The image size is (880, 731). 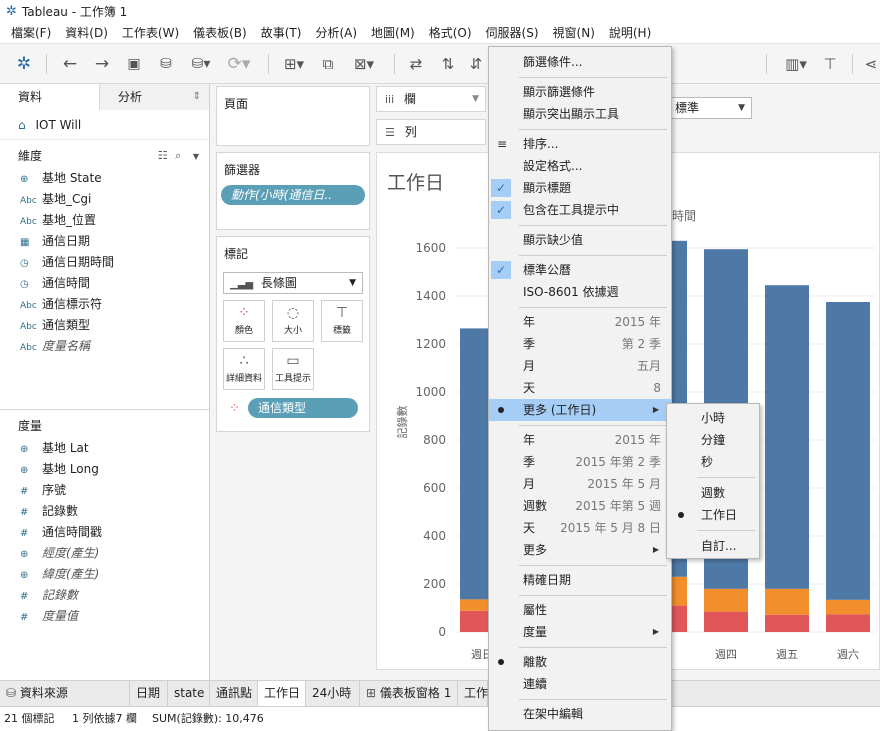 I want to click on measure-field: ⊕ 基地 Long, so click(x=104, y=469).